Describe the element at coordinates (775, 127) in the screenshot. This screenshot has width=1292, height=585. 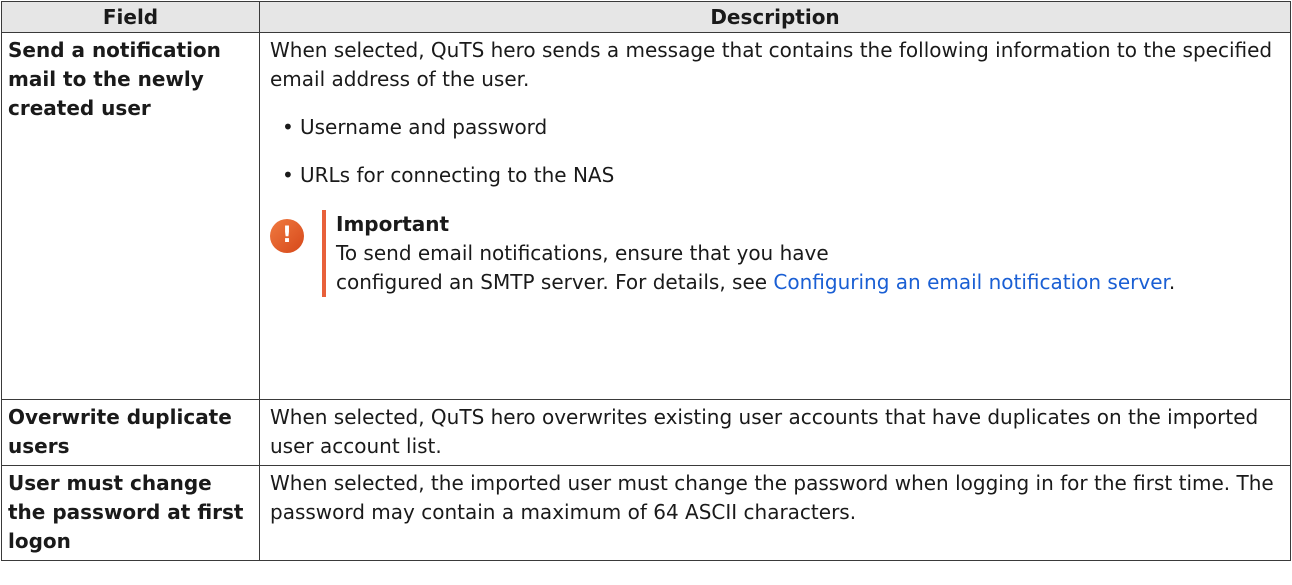
I see `list-item: • Username and password` at that location.